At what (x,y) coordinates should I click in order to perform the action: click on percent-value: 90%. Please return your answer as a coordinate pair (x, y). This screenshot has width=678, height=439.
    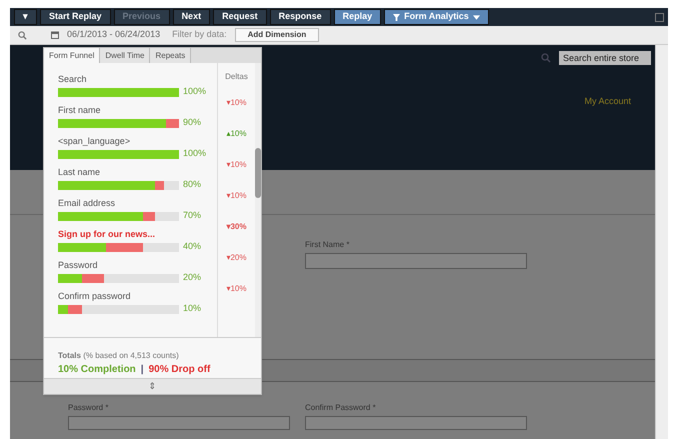
    Looking at the image, I should click on (192, 123).